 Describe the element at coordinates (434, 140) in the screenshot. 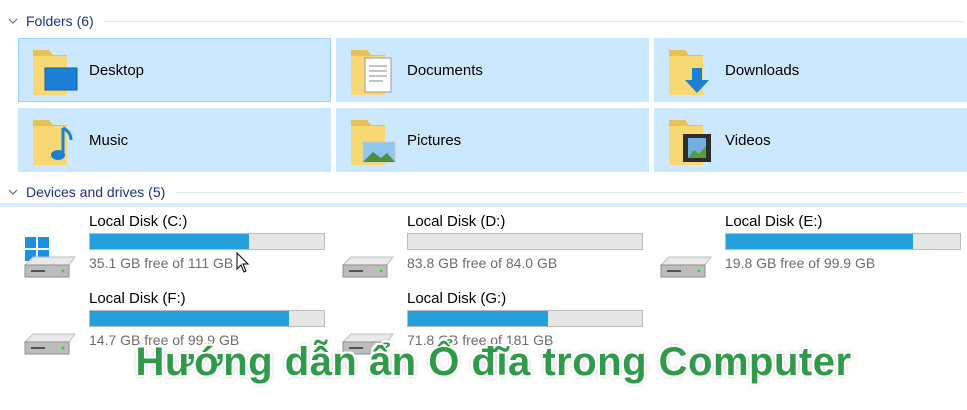

I see `folder-label: Pictures` at that location.